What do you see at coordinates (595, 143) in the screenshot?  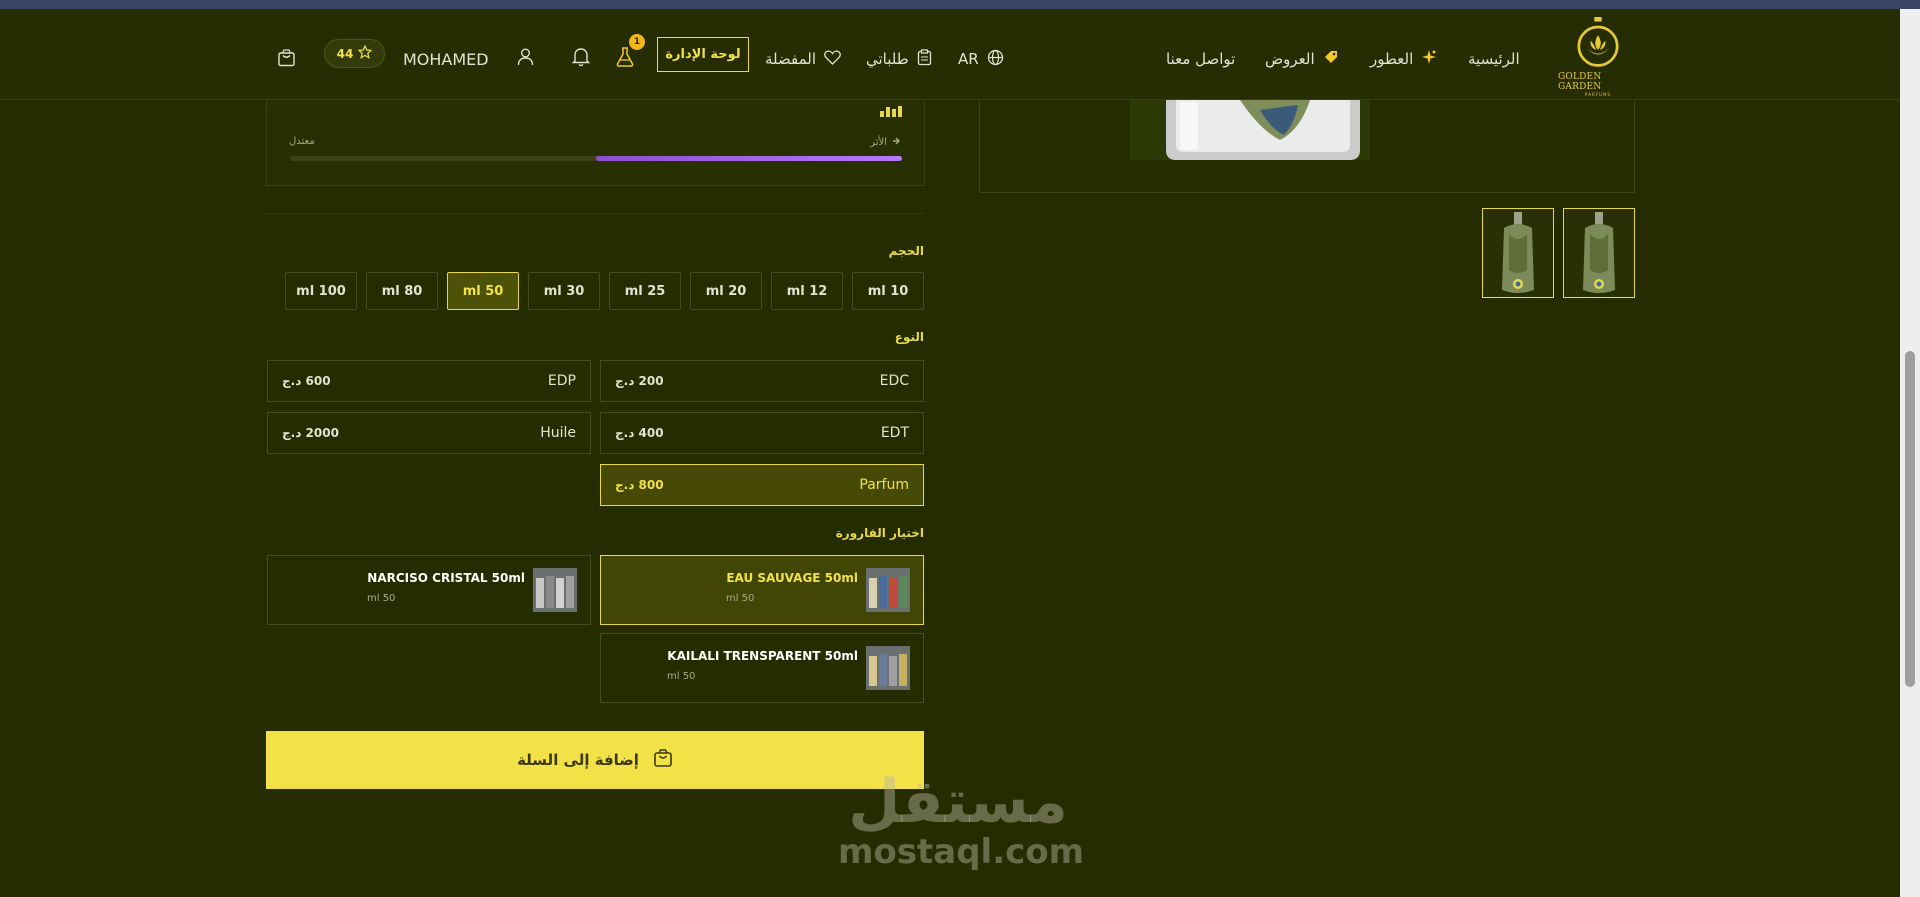 I see `scent-profile-card: الأثر معتدل` at bounding box center [595, 143].